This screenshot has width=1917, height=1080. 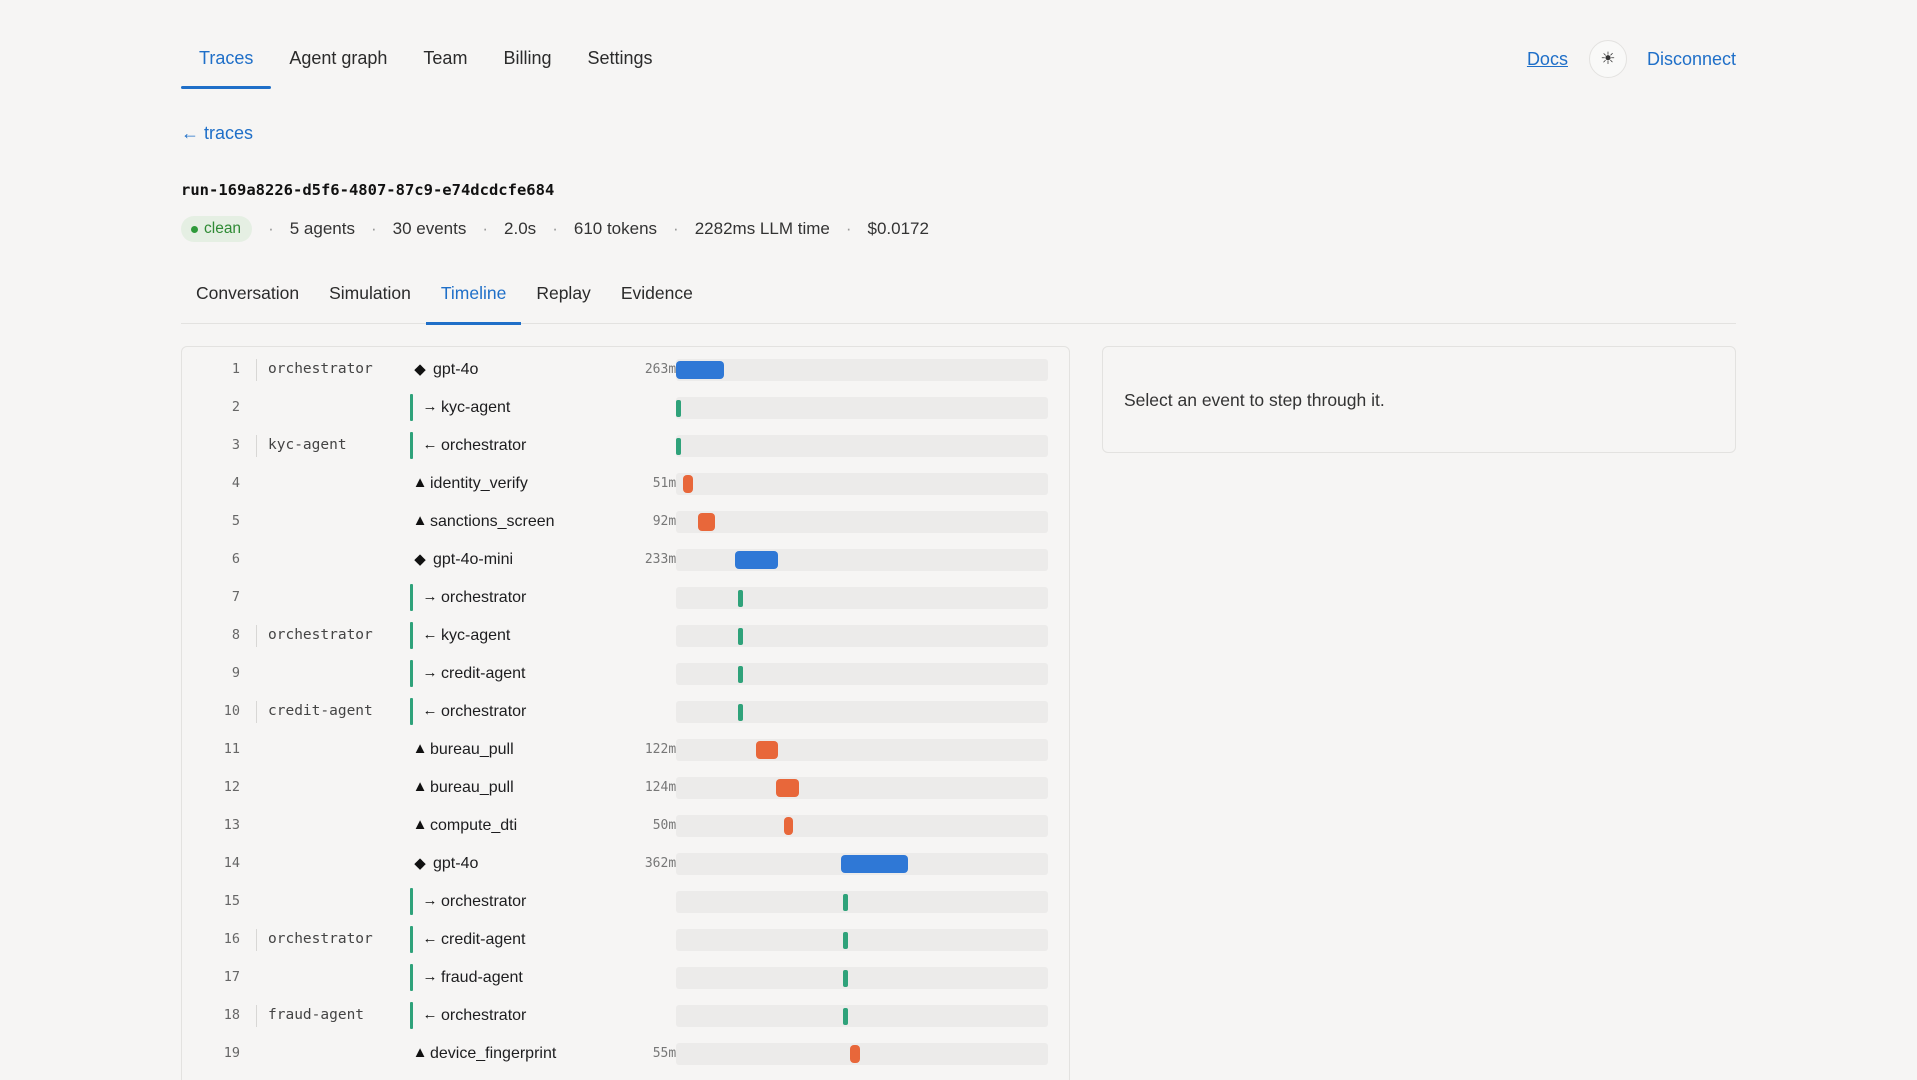 I want to click on run-id: run-169a8226-d5f6-4807-87c9-e74dcdcfe684, so click(x=368, y=190).